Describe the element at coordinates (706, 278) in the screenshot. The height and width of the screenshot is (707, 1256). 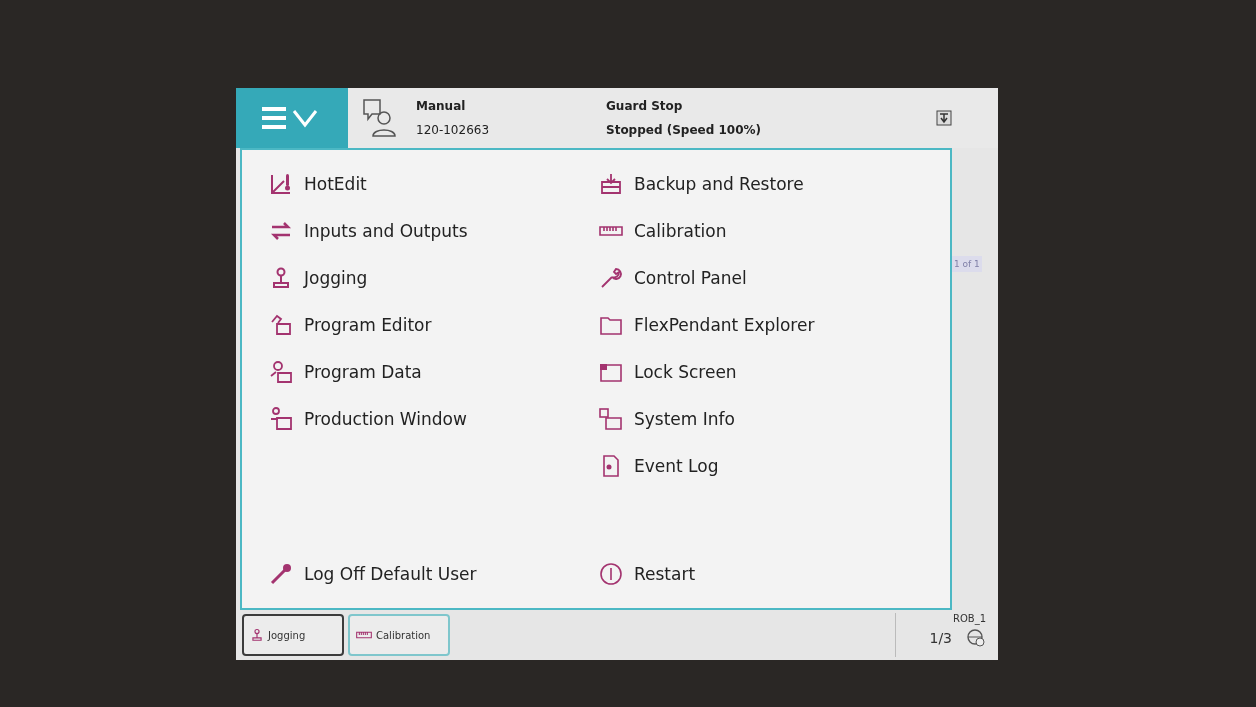
I see `menu-item: Control Panel` at that location.